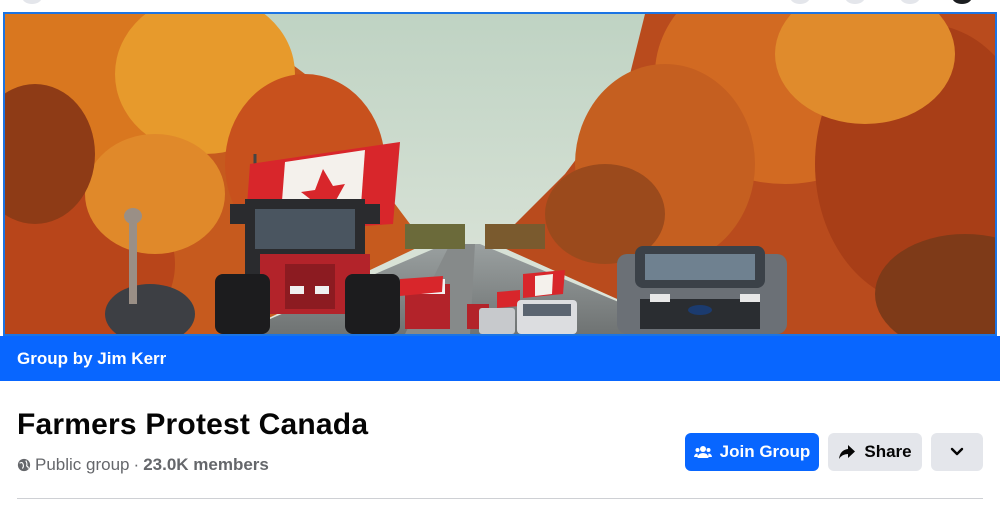 The height and width of the screenshot is (510, 1000). Describe the element at coordinates (206, 465) in the screenshot. I see `member-count: 23.0K members` at that location.